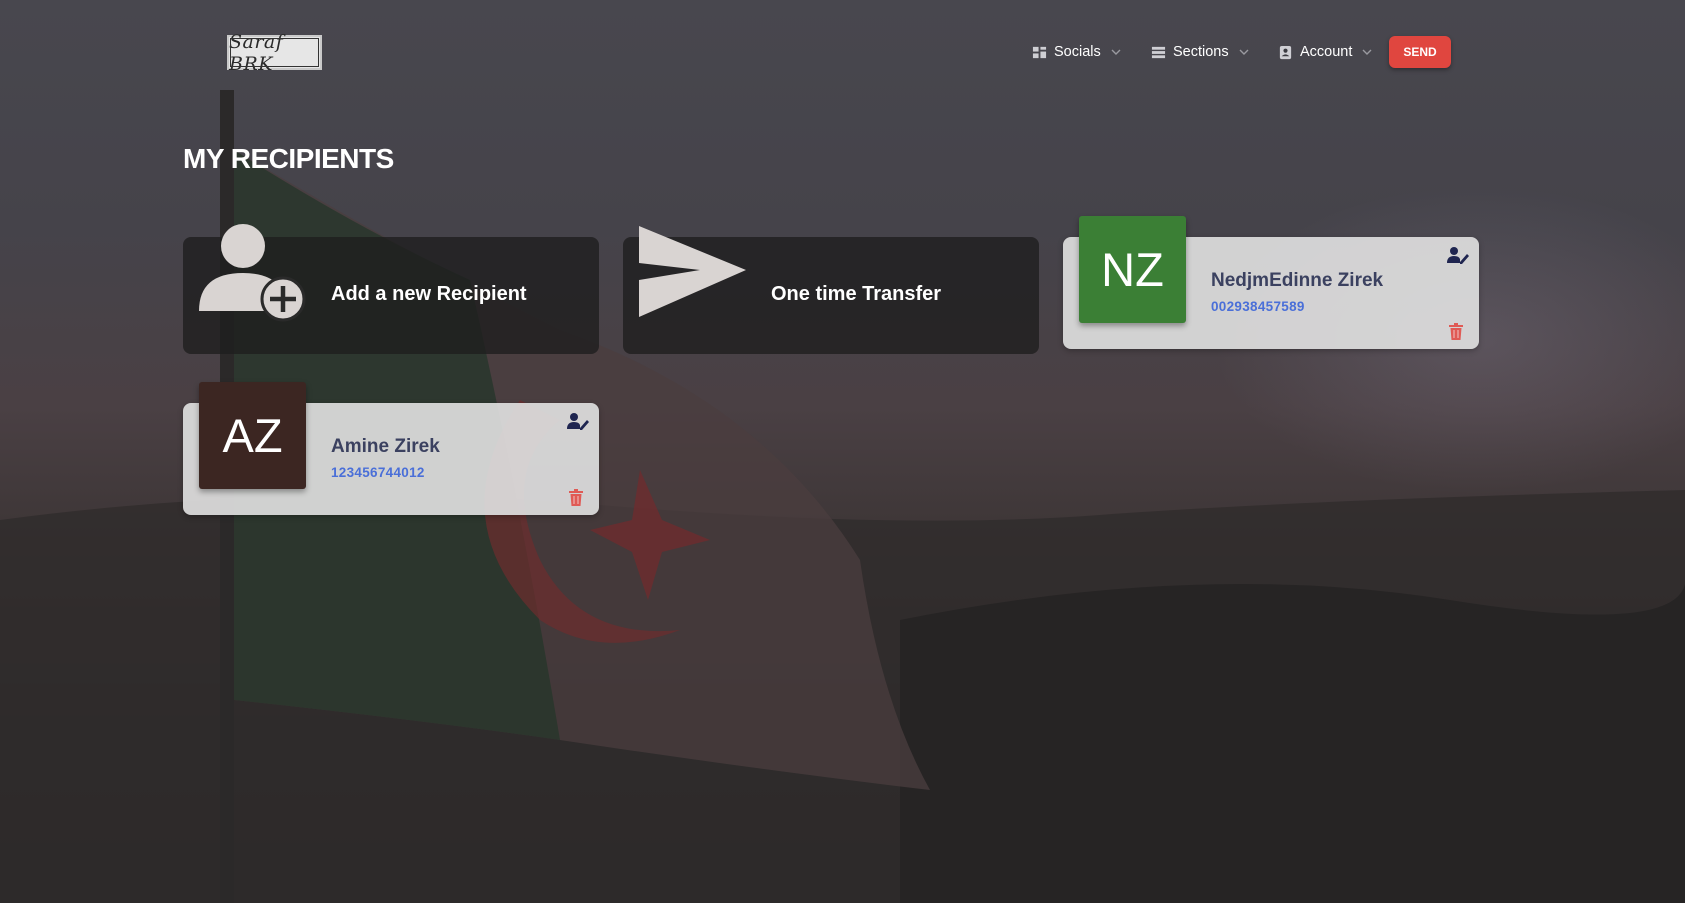  I want to click on nav-account-label: Account, so click(1326, 52).